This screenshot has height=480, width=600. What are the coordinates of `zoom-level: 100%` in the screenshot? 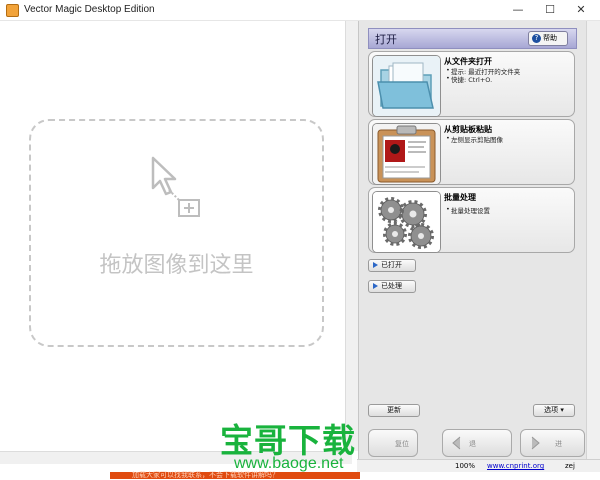 It's located at (465, 466).